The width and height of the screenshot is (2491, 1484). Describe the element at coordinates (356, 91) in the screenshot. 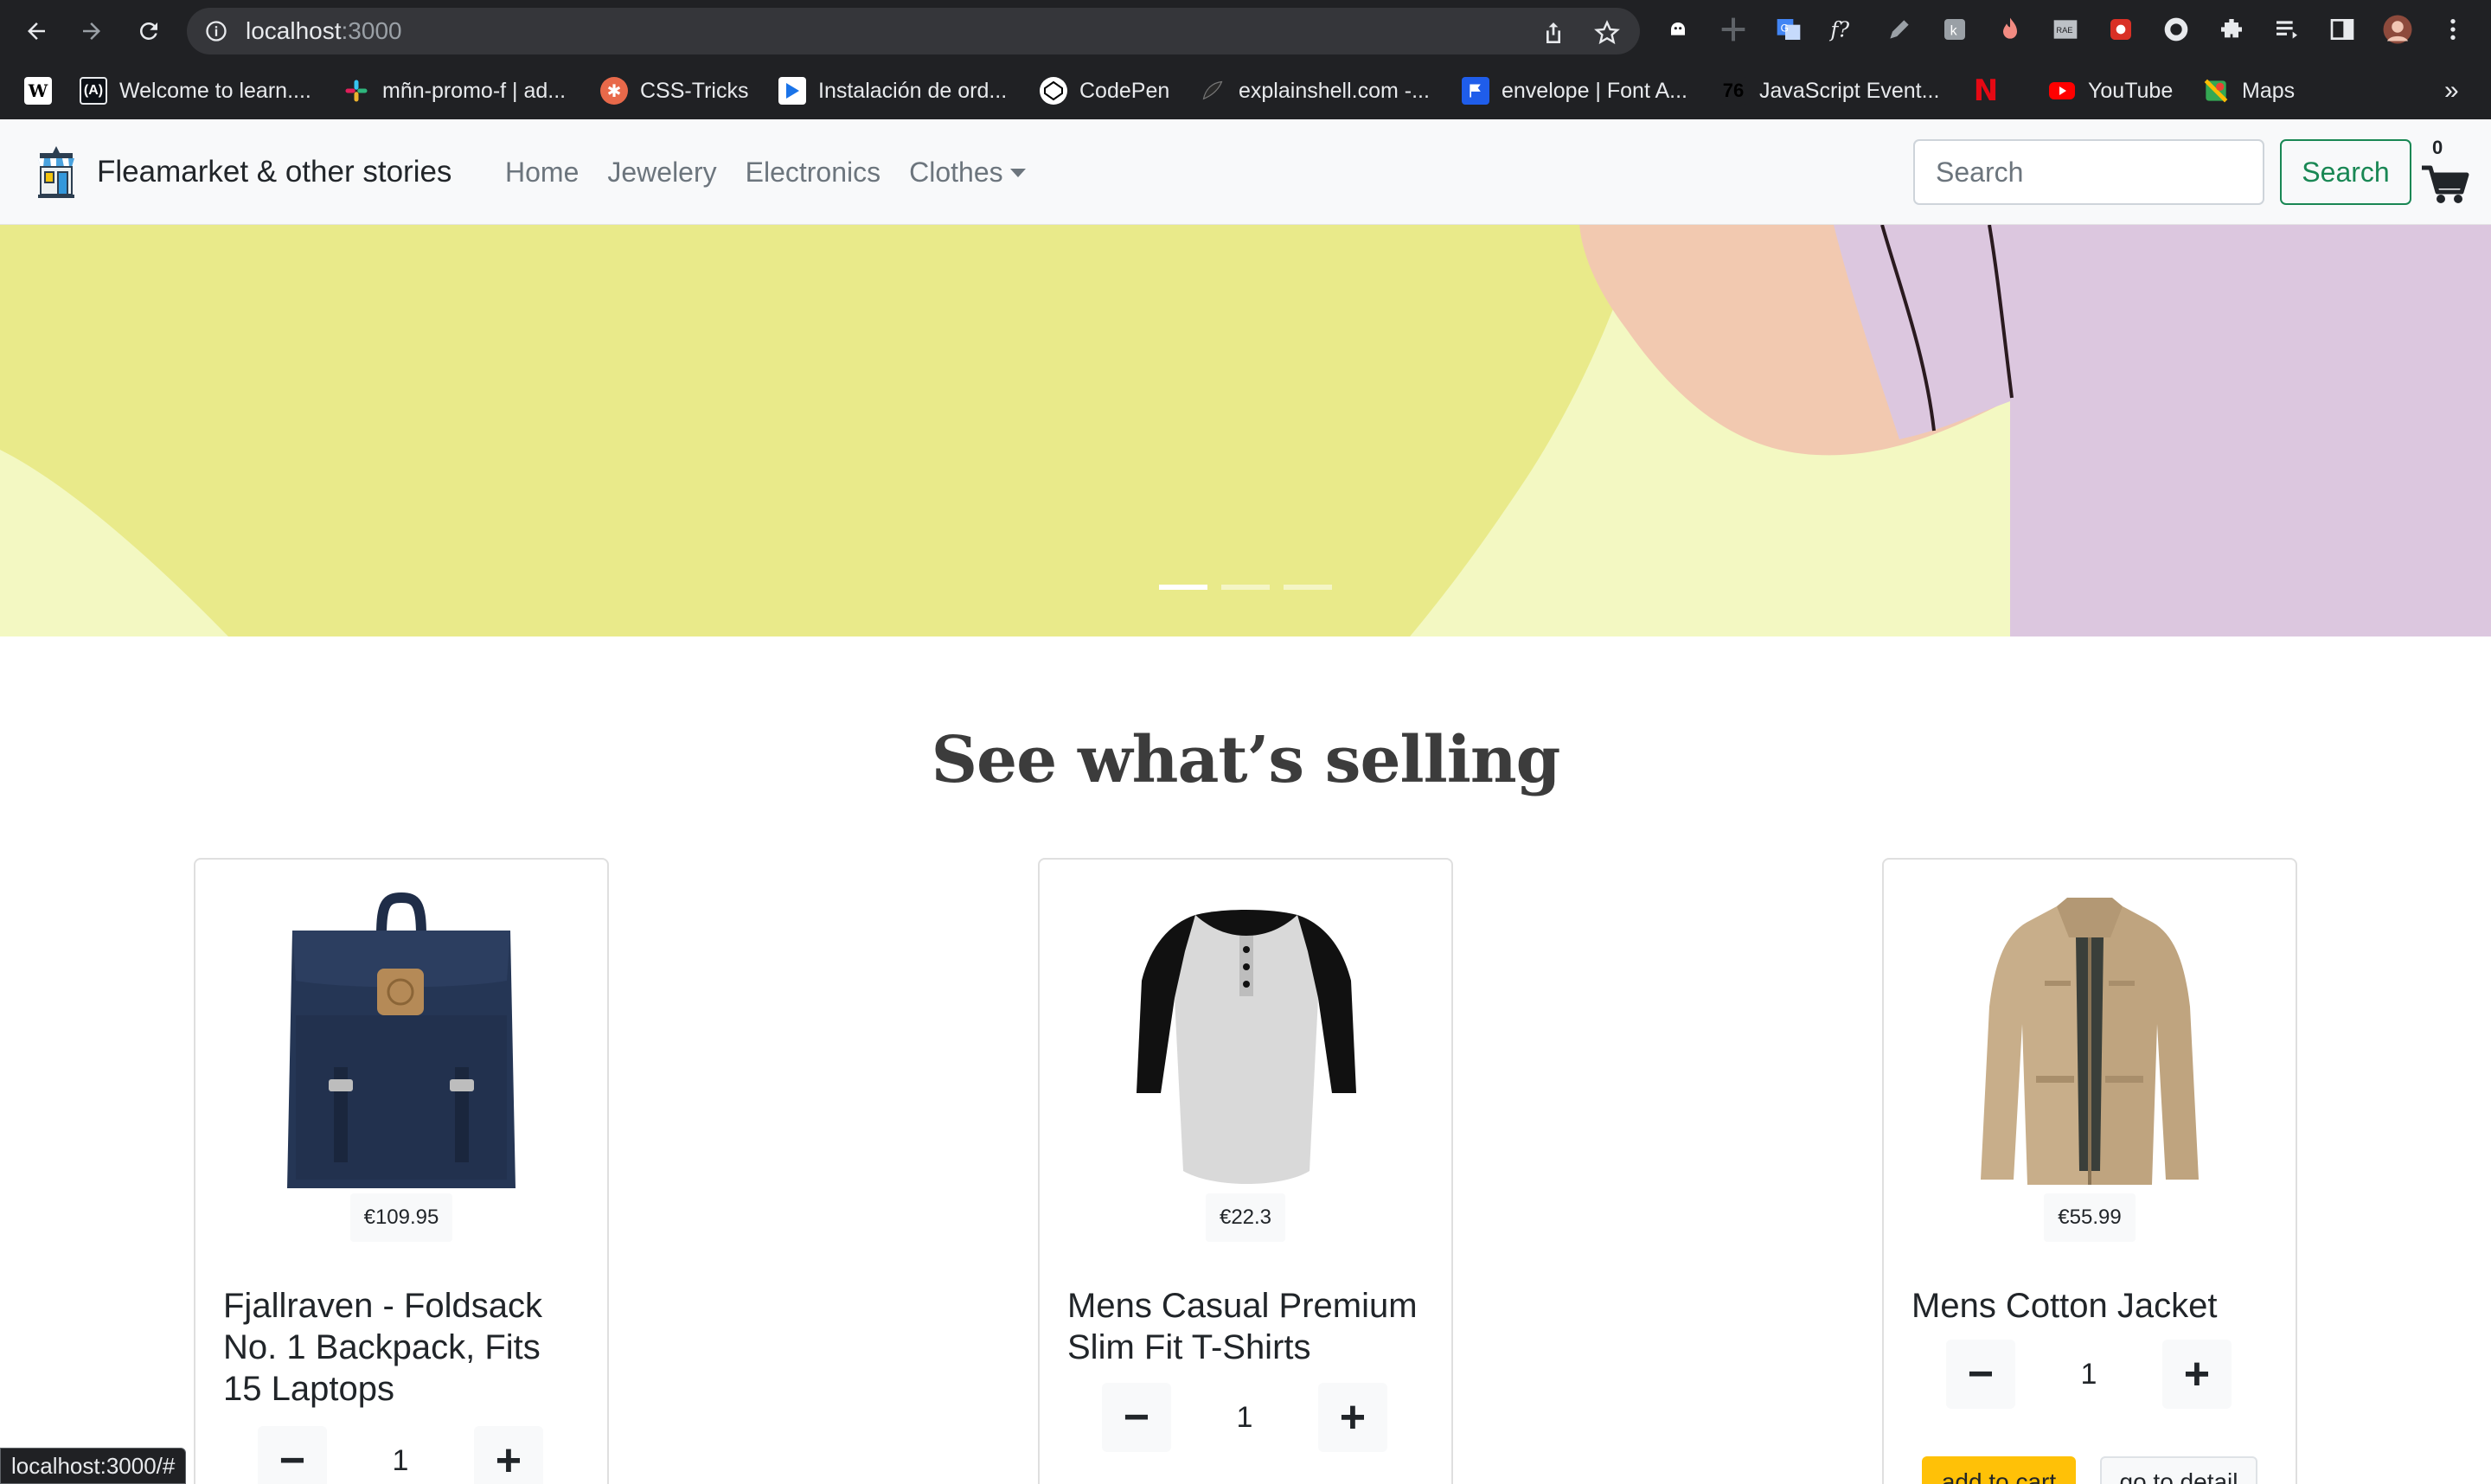

I see `slack-icon` at that location.